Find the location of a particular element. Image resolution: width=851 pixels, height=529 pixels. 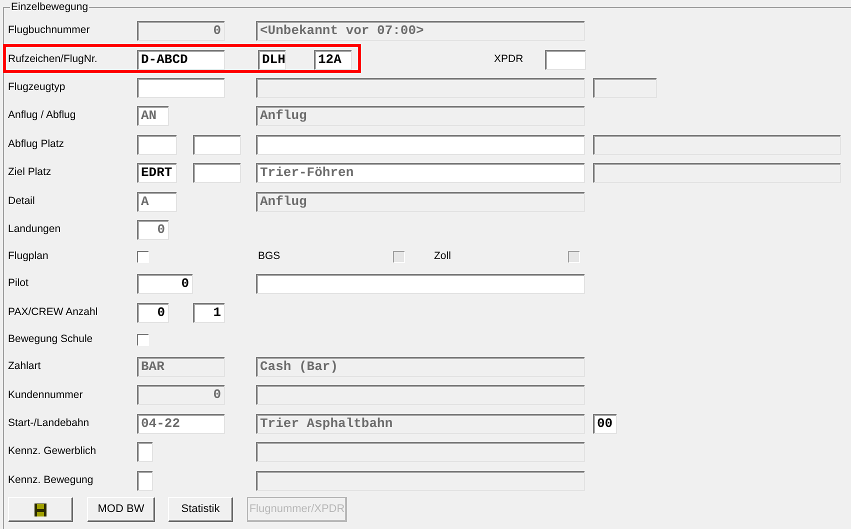

save-button is located at coordinates (40, 509).